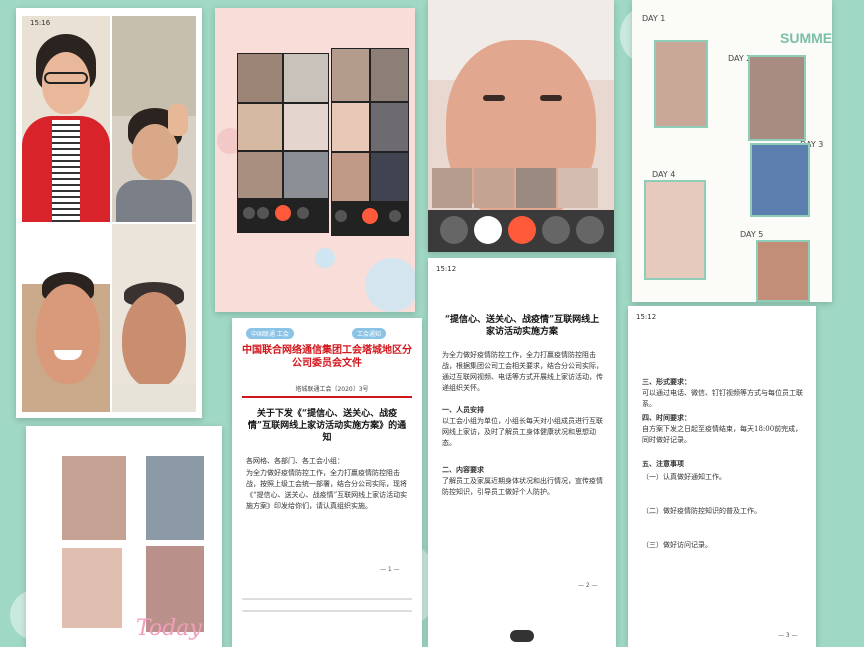 The width and height of the screenshot is (864, 647). Describe the element at coordinates (66, 171) in the screenshot. I see `striped-shirt` at that location.